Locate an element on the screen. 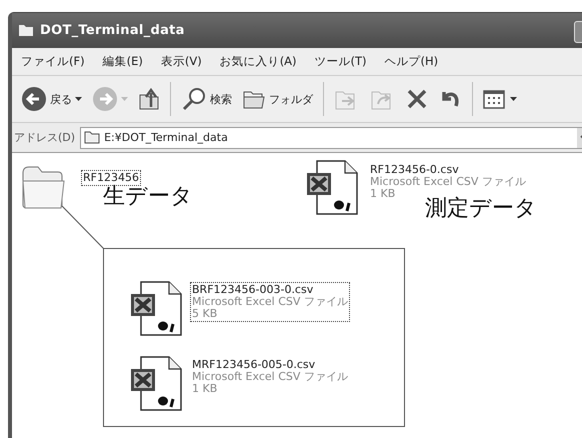 Image resolution: width=582 pixels, height=438 pixels. folders-button: フォルダ is located at coordinates (277, 99).